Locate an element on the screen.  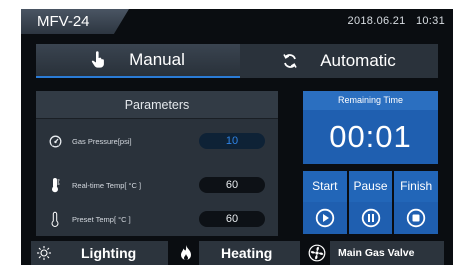
tab-manual: Manual is located at coordinates (138, 61).